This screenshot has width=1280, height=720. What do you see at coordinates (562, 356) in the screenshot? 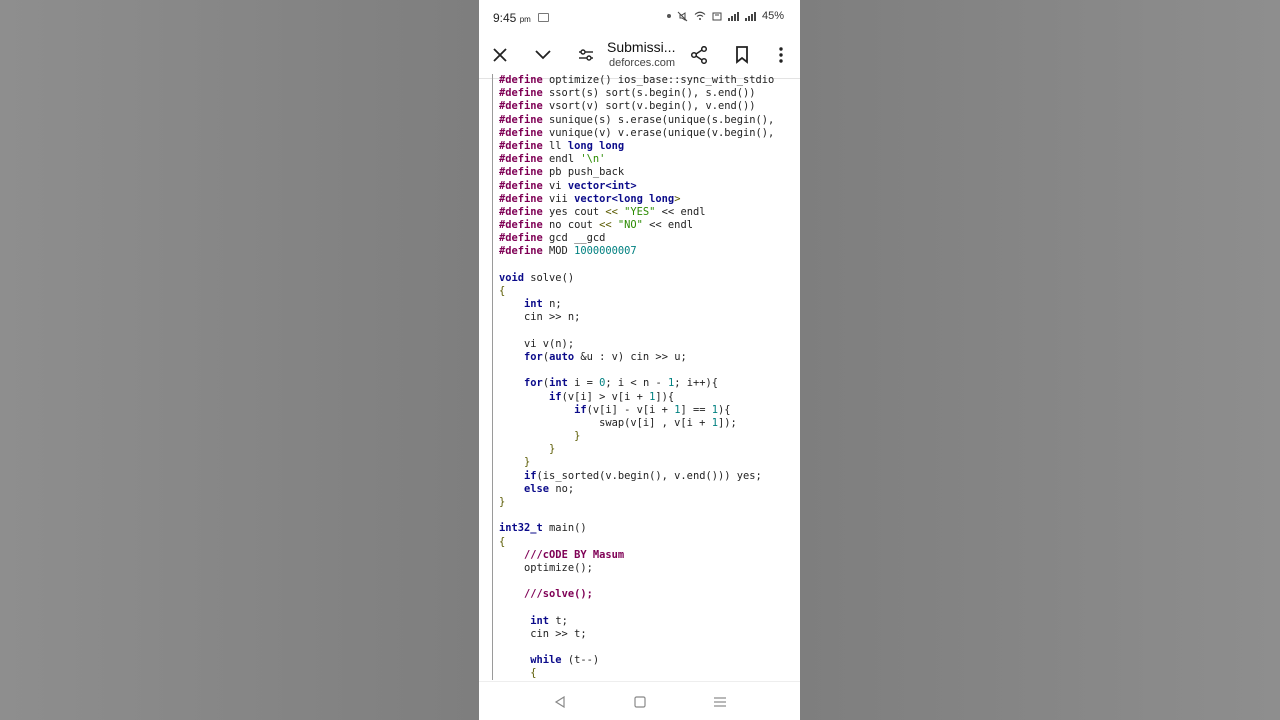
I see `code-token: auto` at bounding box center [562, 356].